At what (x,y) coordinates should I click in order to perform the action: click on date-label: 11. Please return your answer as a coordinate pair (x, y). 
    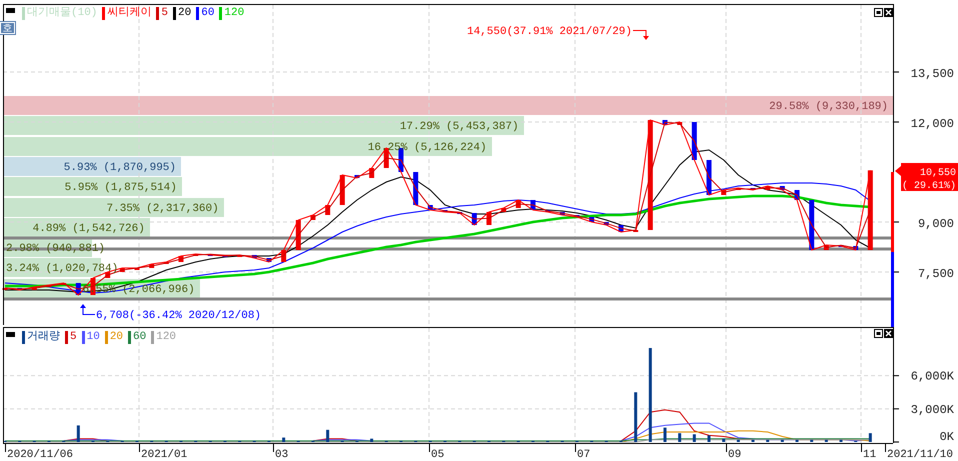
    Looking at the image, I should click on (869, 455).